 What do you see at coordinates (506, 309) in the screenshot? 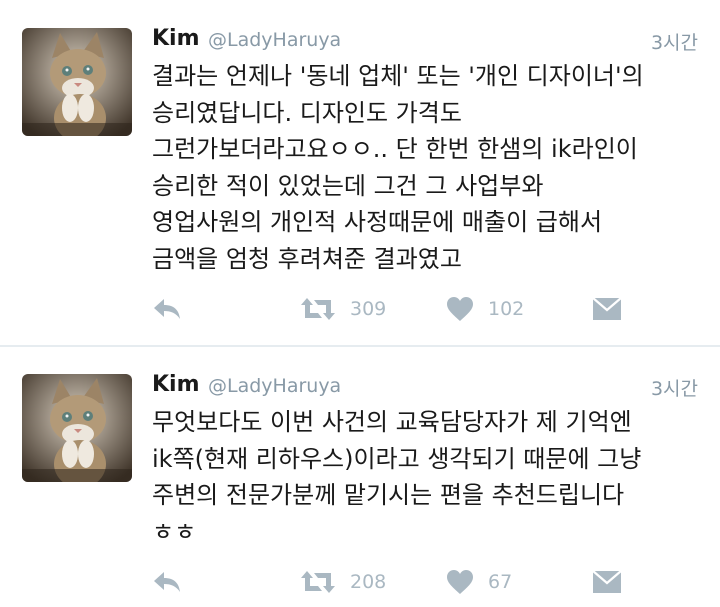
I see `like-count: 102` at bounding box center [506, 309].